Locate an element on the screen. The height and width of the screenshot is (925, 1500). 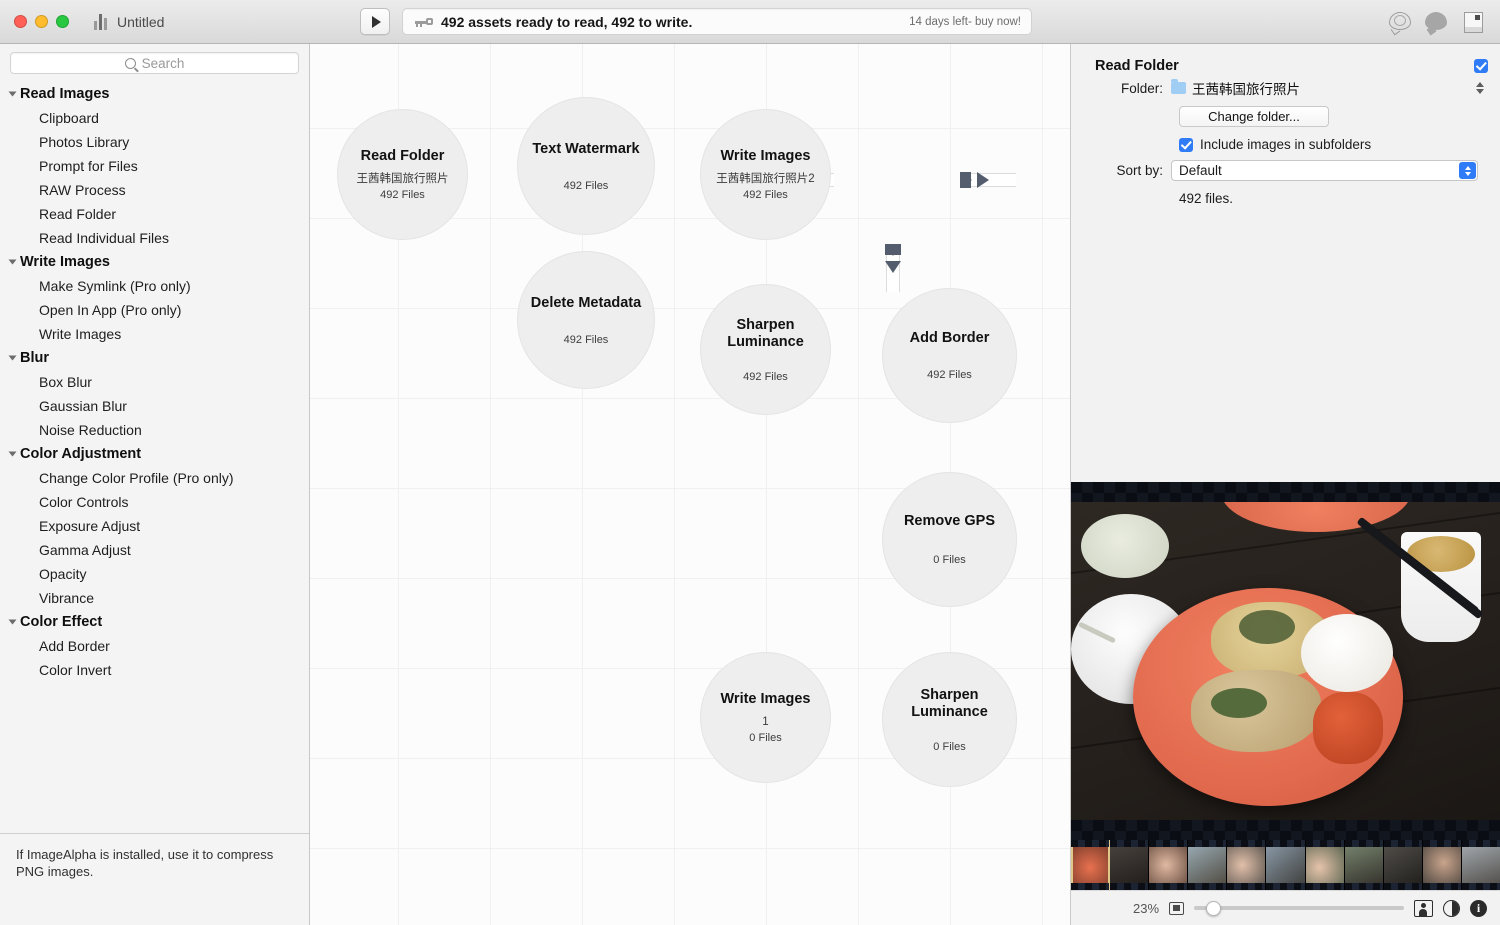
sidebar-item-box-blur: Box Blur is located at coordinates (154, 382).